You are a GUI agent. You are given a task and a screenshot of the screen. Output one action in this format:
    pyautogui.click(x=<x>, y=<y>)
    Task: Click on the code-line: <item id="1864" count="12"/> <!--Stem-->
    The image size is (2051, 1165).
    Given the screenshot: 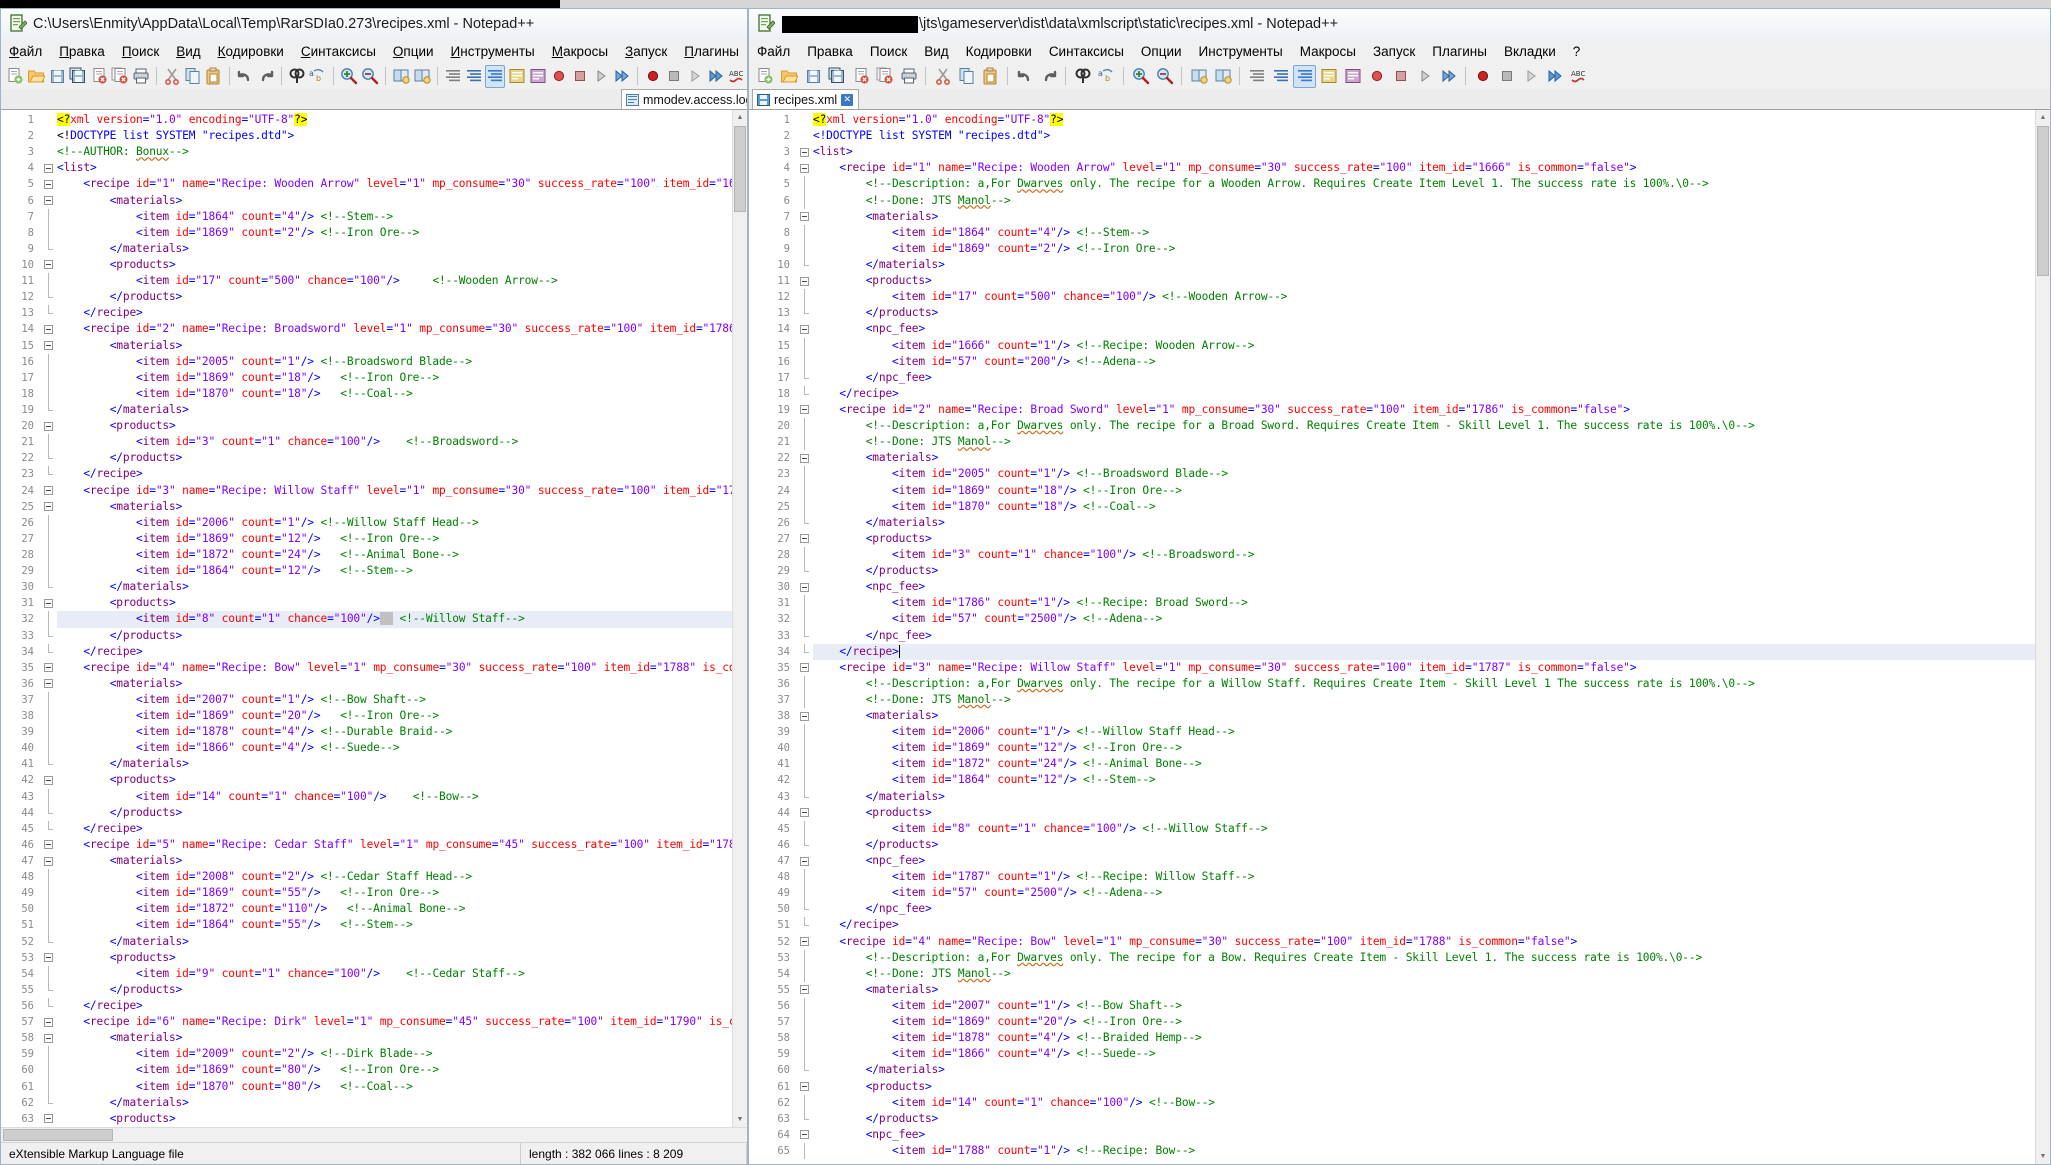 What is the action you would take?
    pyautogui.click(x=402, y=571)
    